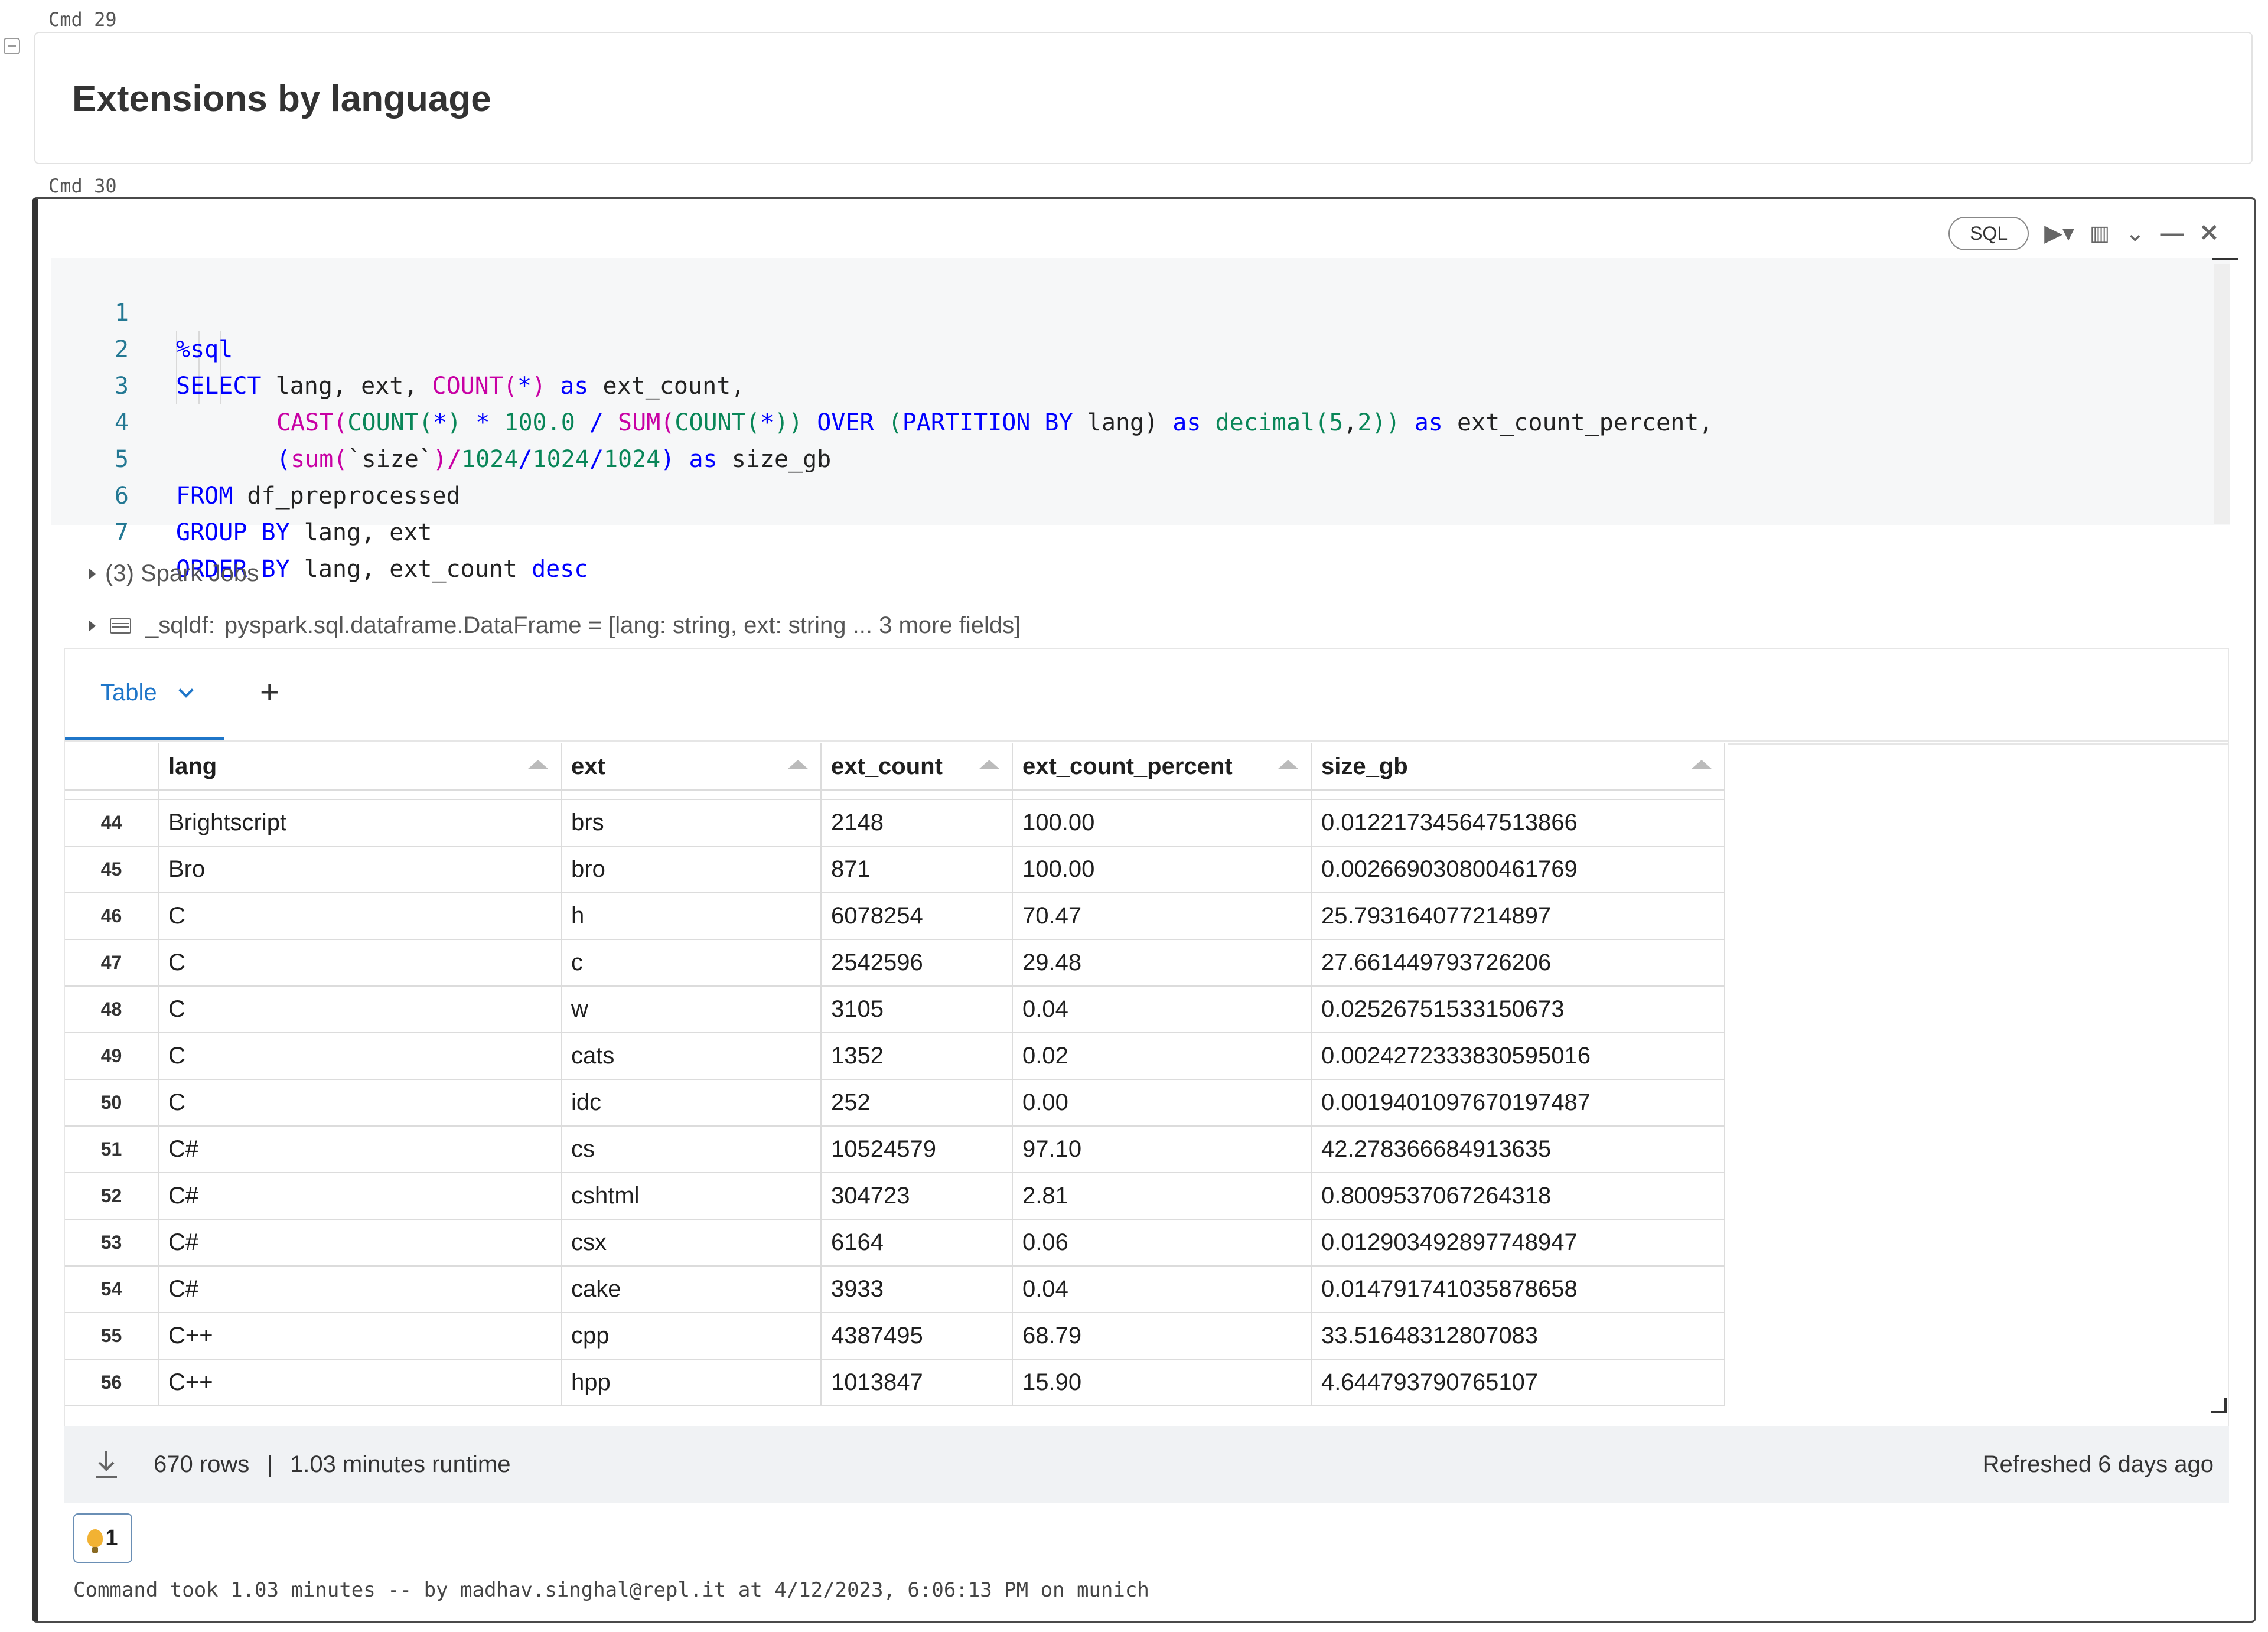 This screenshot has width=2268, height=1632. I want to click on table-empty-area, so click(1978, 1111).